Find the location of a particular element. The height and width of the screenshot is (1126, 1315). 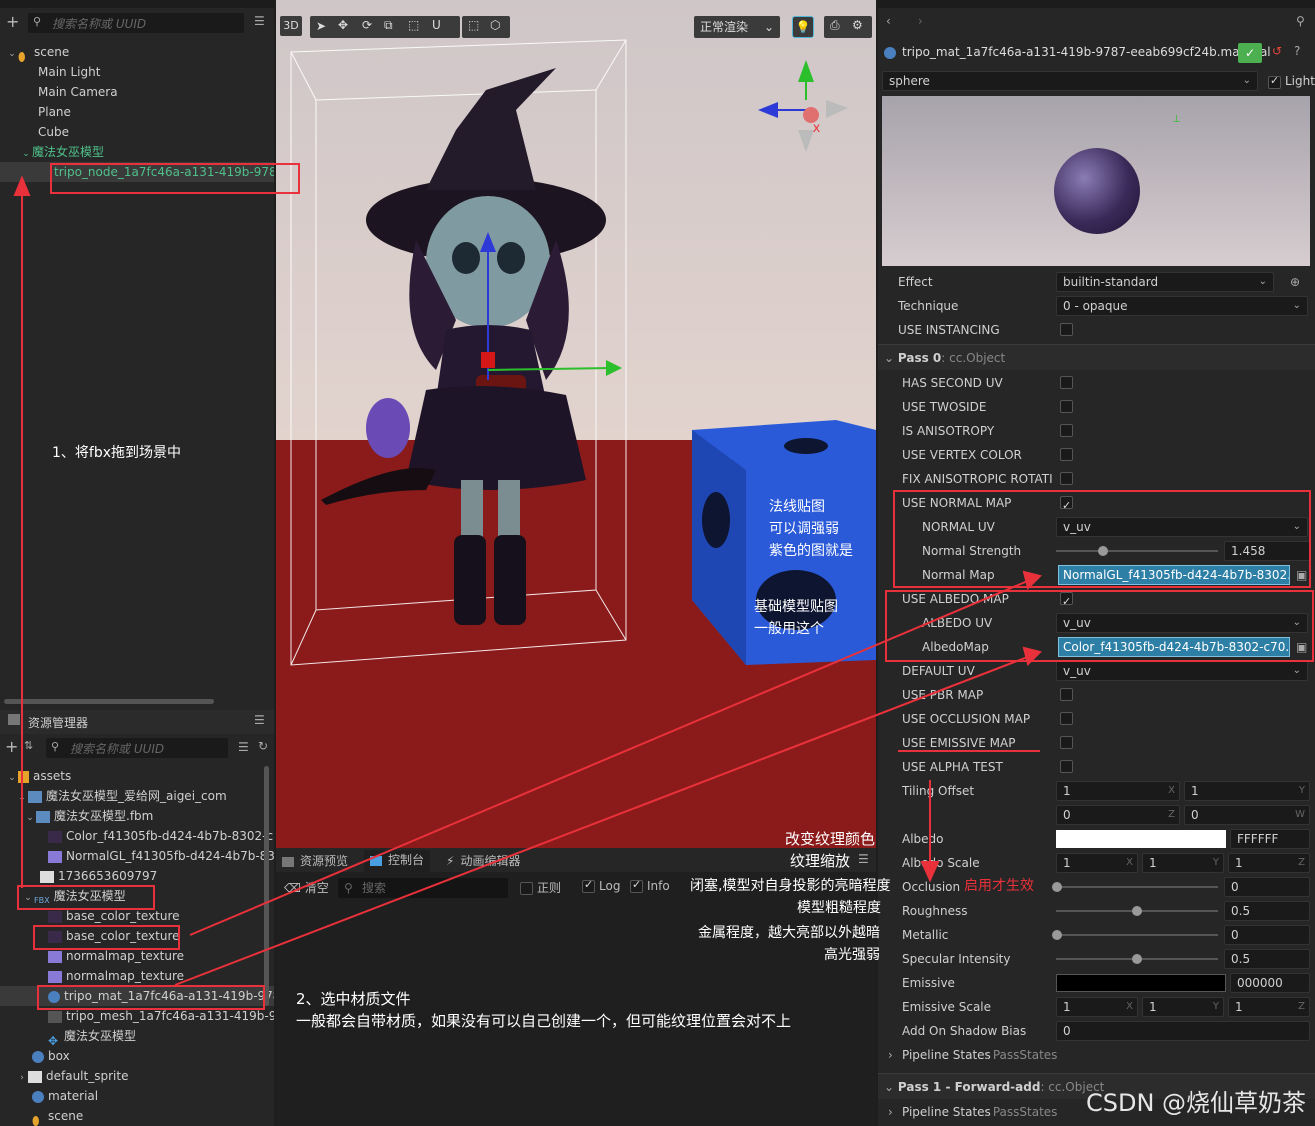

camera-icon: ⎙ is located at coordinates (835, 25).